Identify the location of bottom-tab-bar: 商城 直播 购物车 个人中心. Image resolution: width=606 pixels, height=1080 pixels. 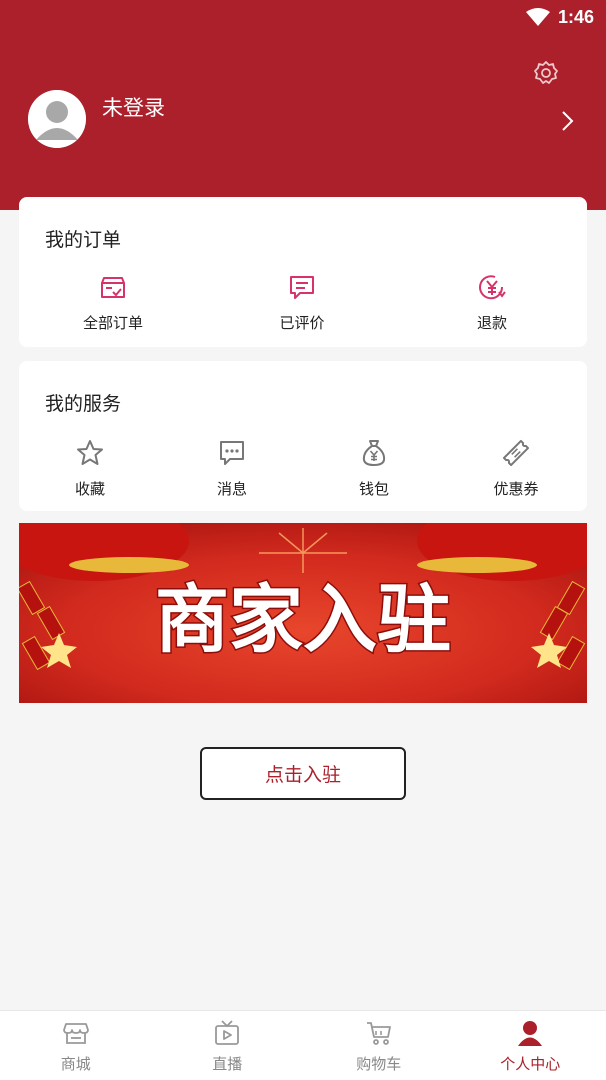
(303, 1045).